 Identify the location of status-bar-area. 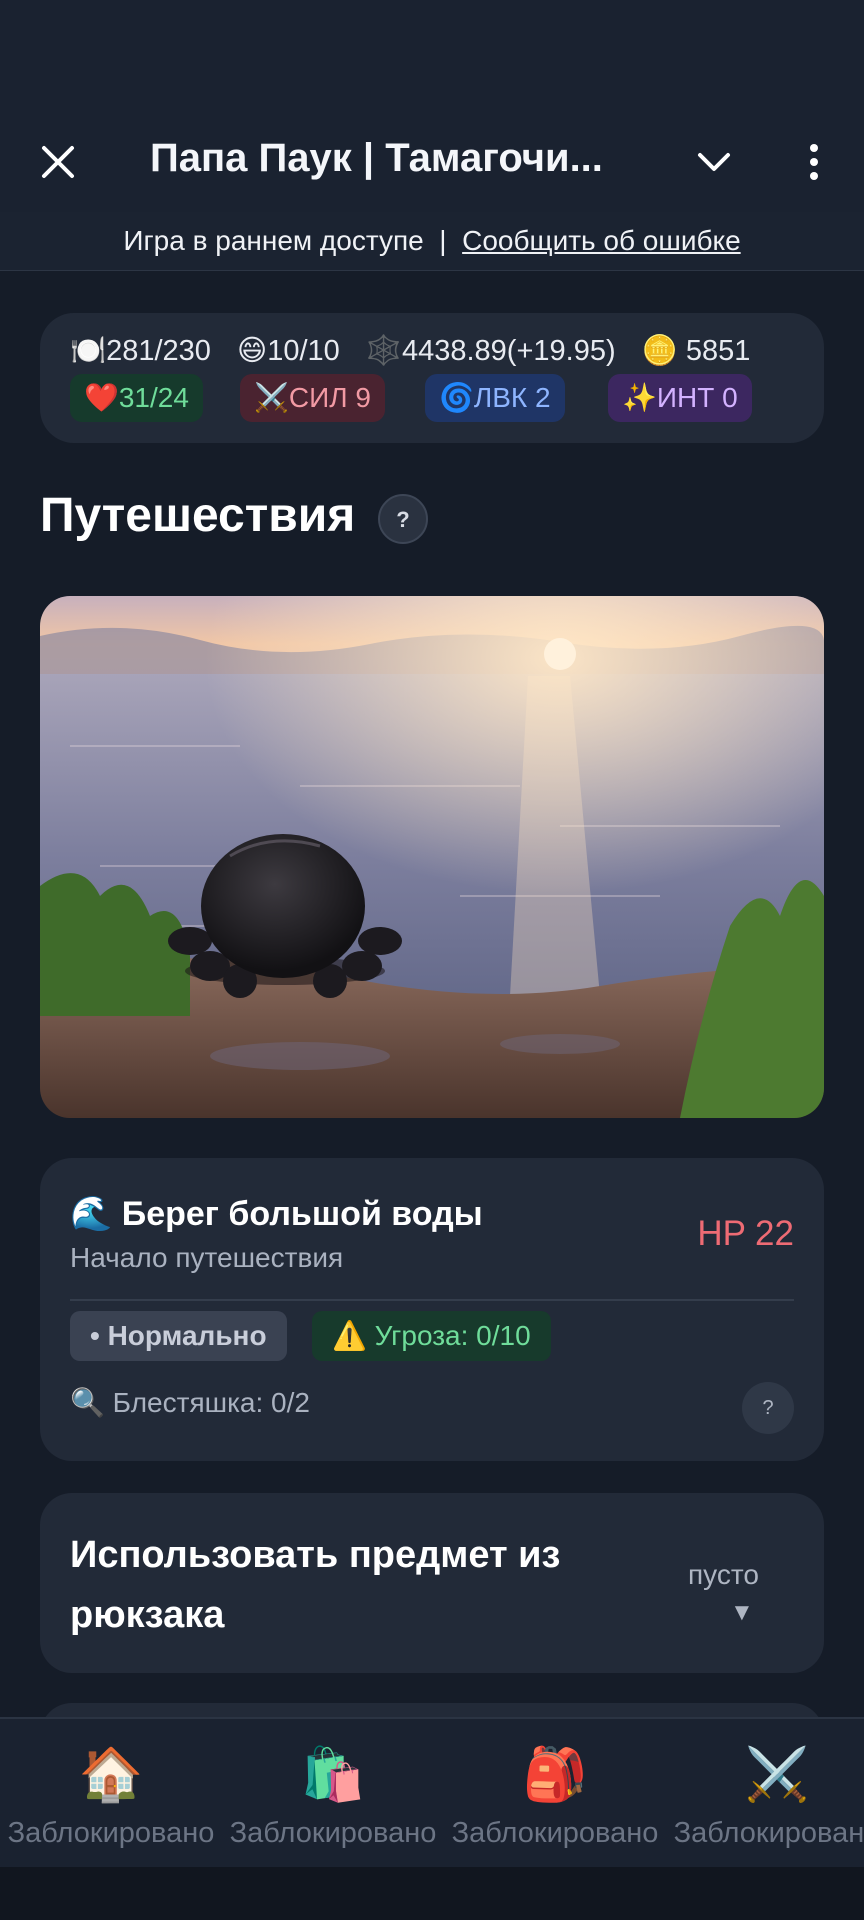
(432, 56).